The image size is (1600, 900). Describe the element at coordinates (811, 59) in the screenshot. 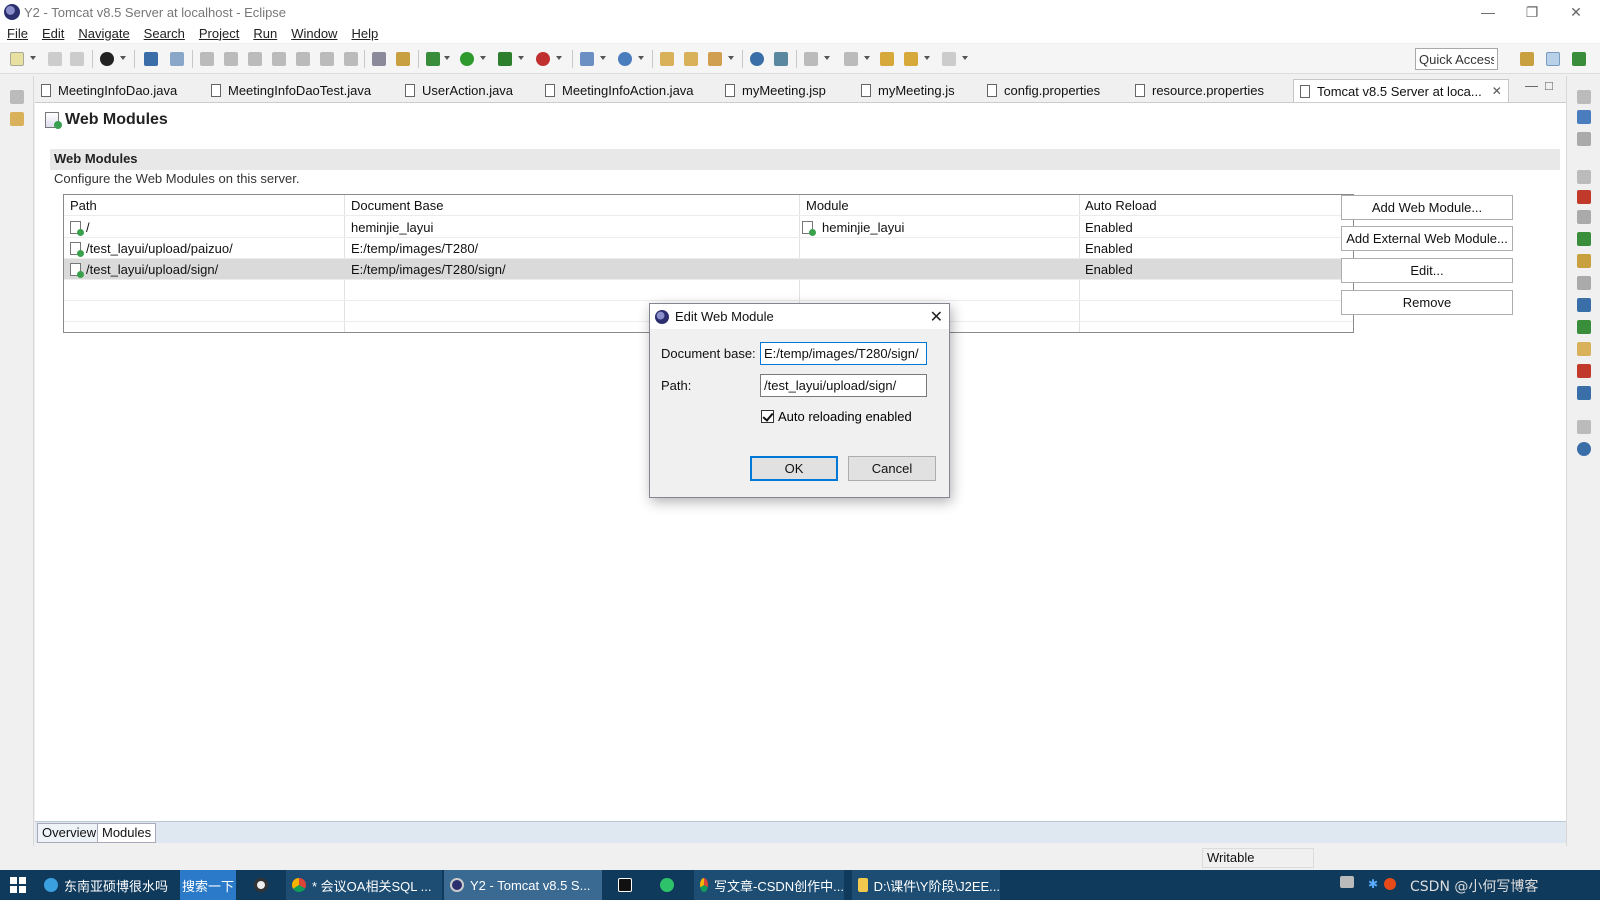

I see `next-annotation-icon` at that location.